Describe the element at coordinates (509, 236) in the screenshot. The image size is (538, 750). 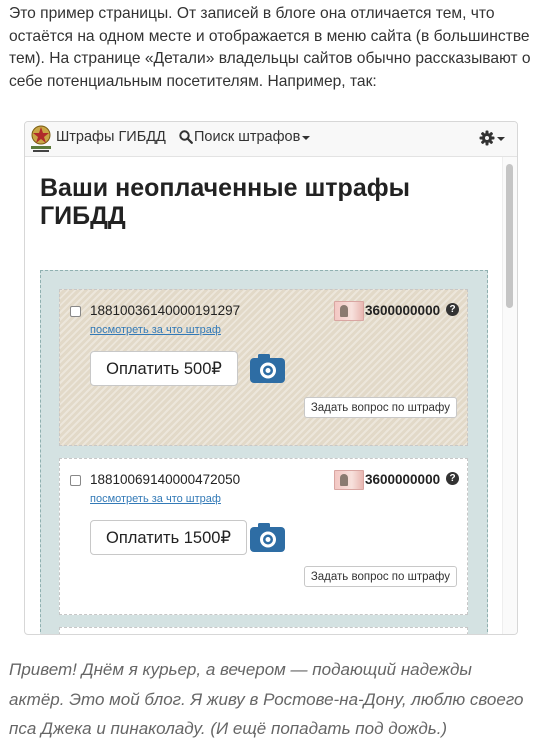
I see `scrollbar-thumb` at that location.